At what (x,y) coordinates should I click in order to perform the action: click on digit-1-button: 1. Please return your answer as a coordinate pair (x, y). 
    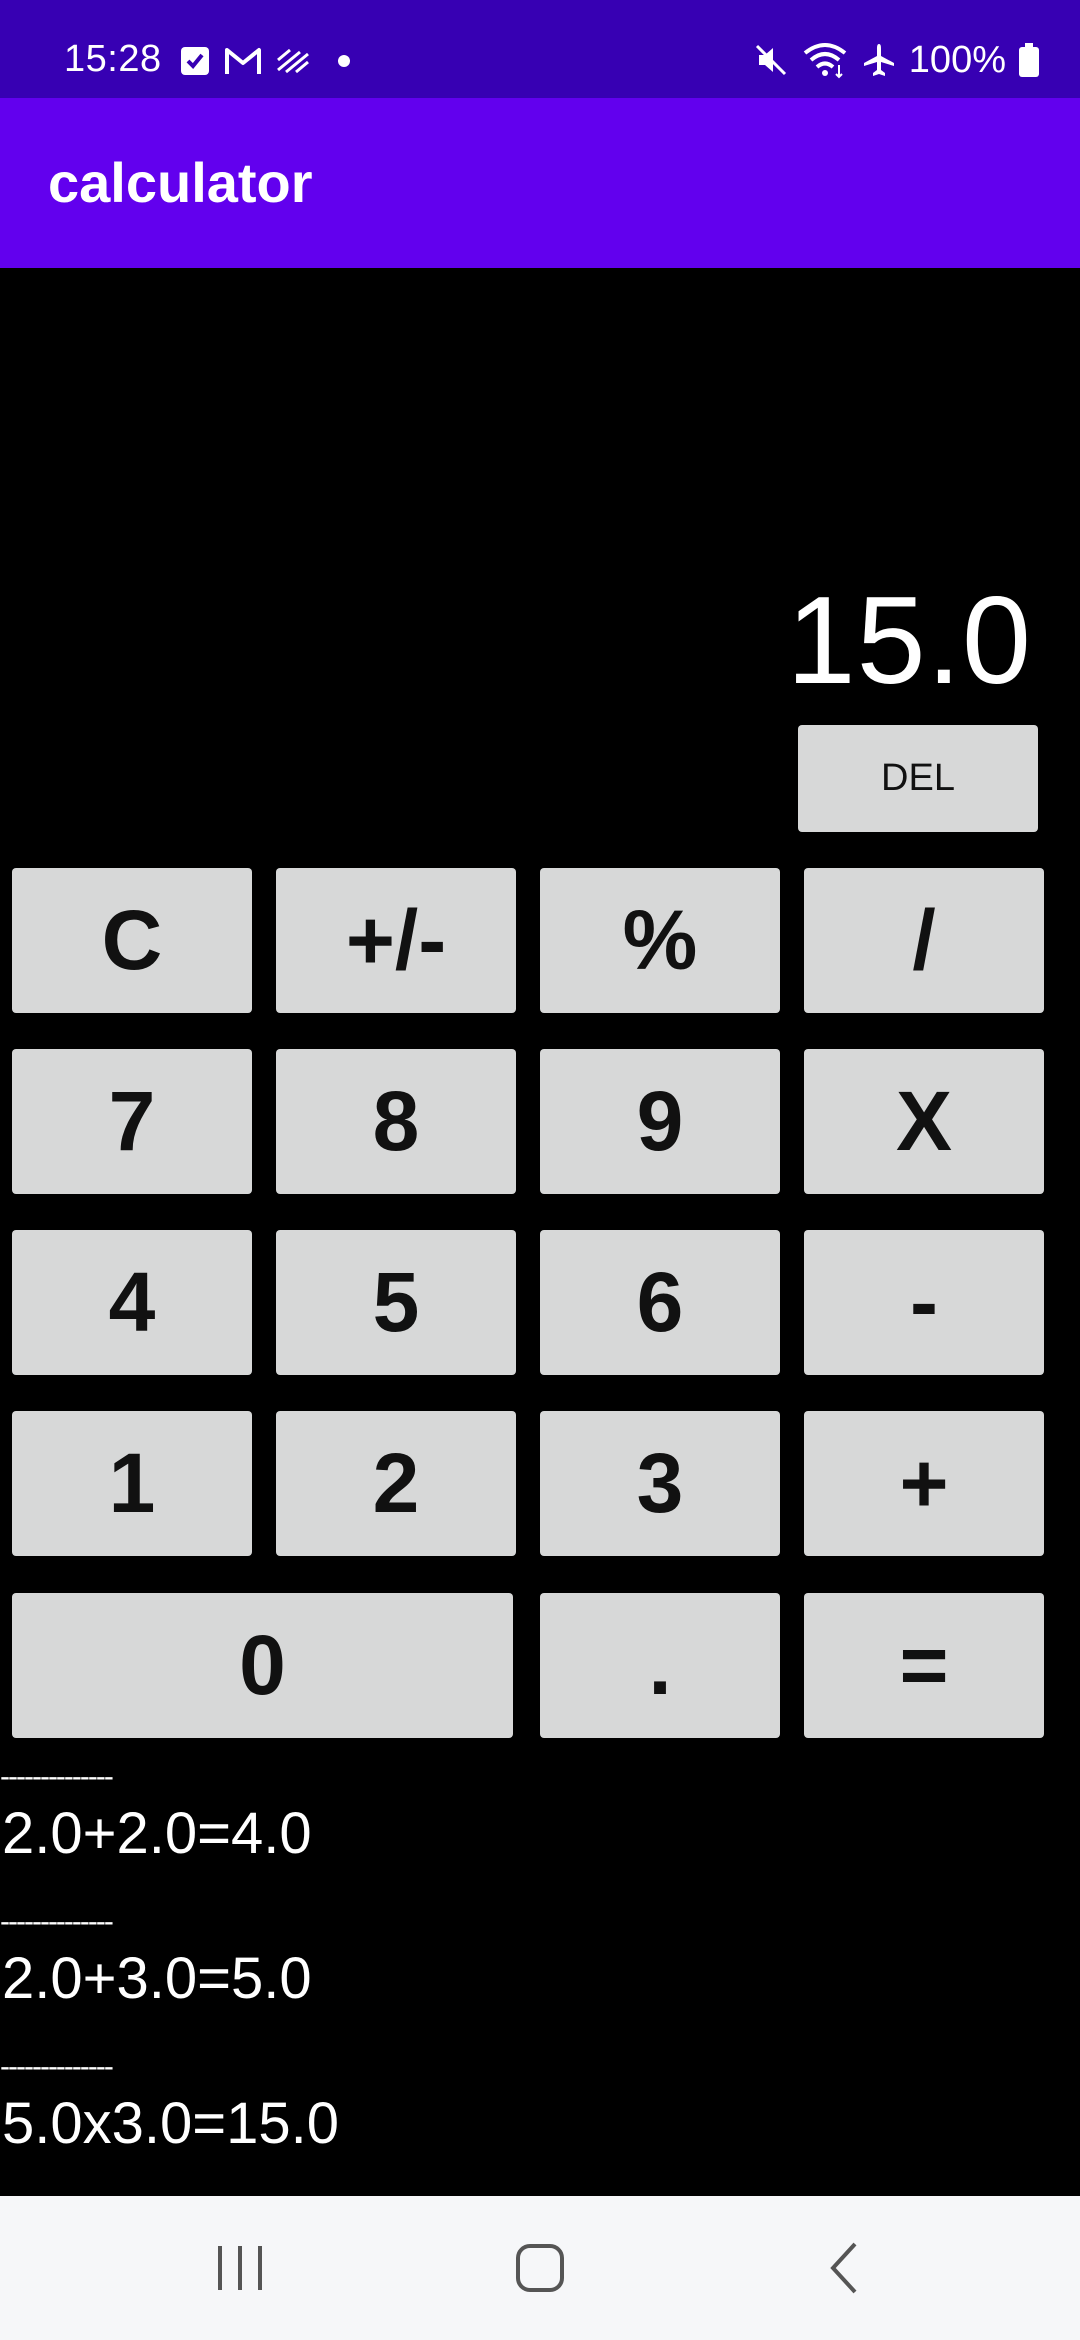
    Looking at the image, I should click on (132, 1483).